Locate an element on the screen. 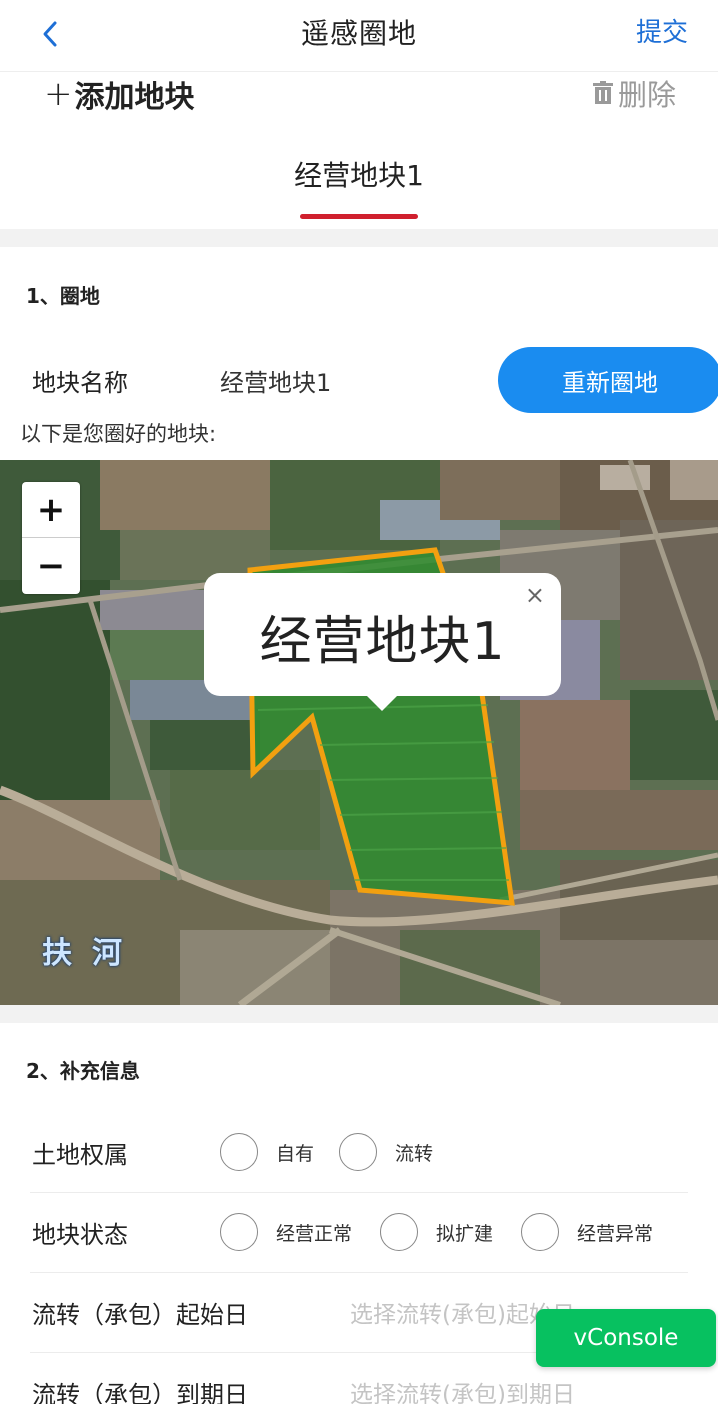 The image size is (718, 1404). radio-label: 拟扩建 is located at coordinates (465, 1233).